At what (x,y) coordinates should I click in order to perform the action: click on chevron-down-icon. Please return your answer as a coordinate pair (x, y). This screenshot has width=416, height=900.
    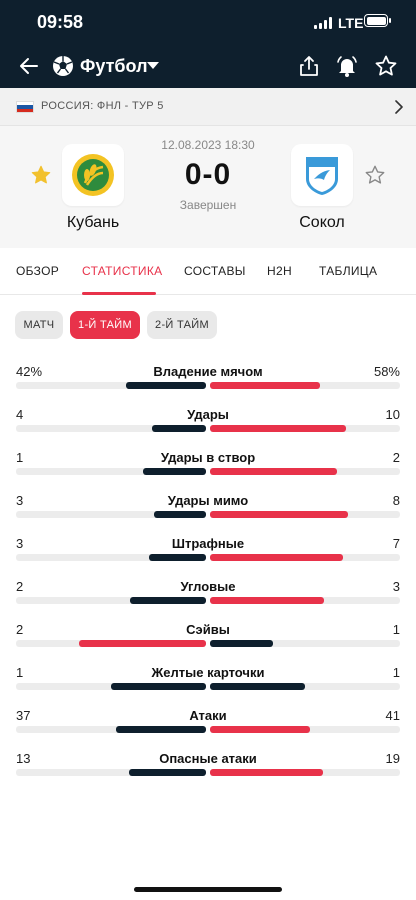
    Looking at the image, I should click on (153, 65).